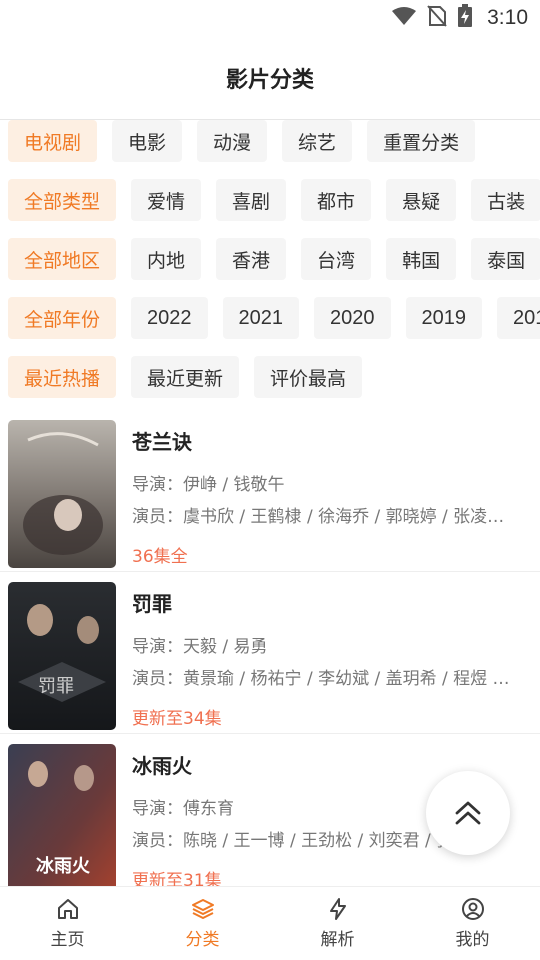 The height and width of the screenshot is (960, 540). I want to click on filter-chip-all-regions: 全部地区, so click(62, 259).